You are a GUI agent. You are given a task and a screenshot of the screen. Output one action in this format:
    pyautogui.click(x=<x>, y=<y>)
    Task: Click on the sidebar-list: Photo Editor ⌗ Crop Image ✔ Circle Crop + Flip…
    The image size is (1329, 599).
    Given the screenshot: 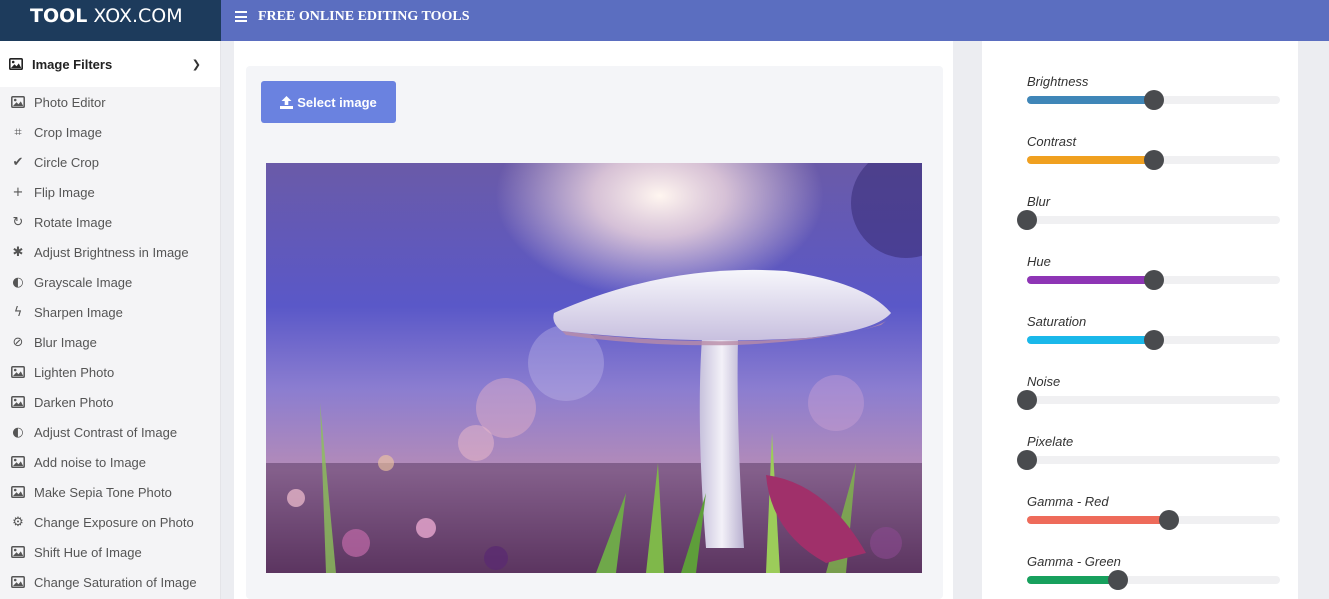 What is the action you would take?
    pyautogui.click(x=110, y=342)
    